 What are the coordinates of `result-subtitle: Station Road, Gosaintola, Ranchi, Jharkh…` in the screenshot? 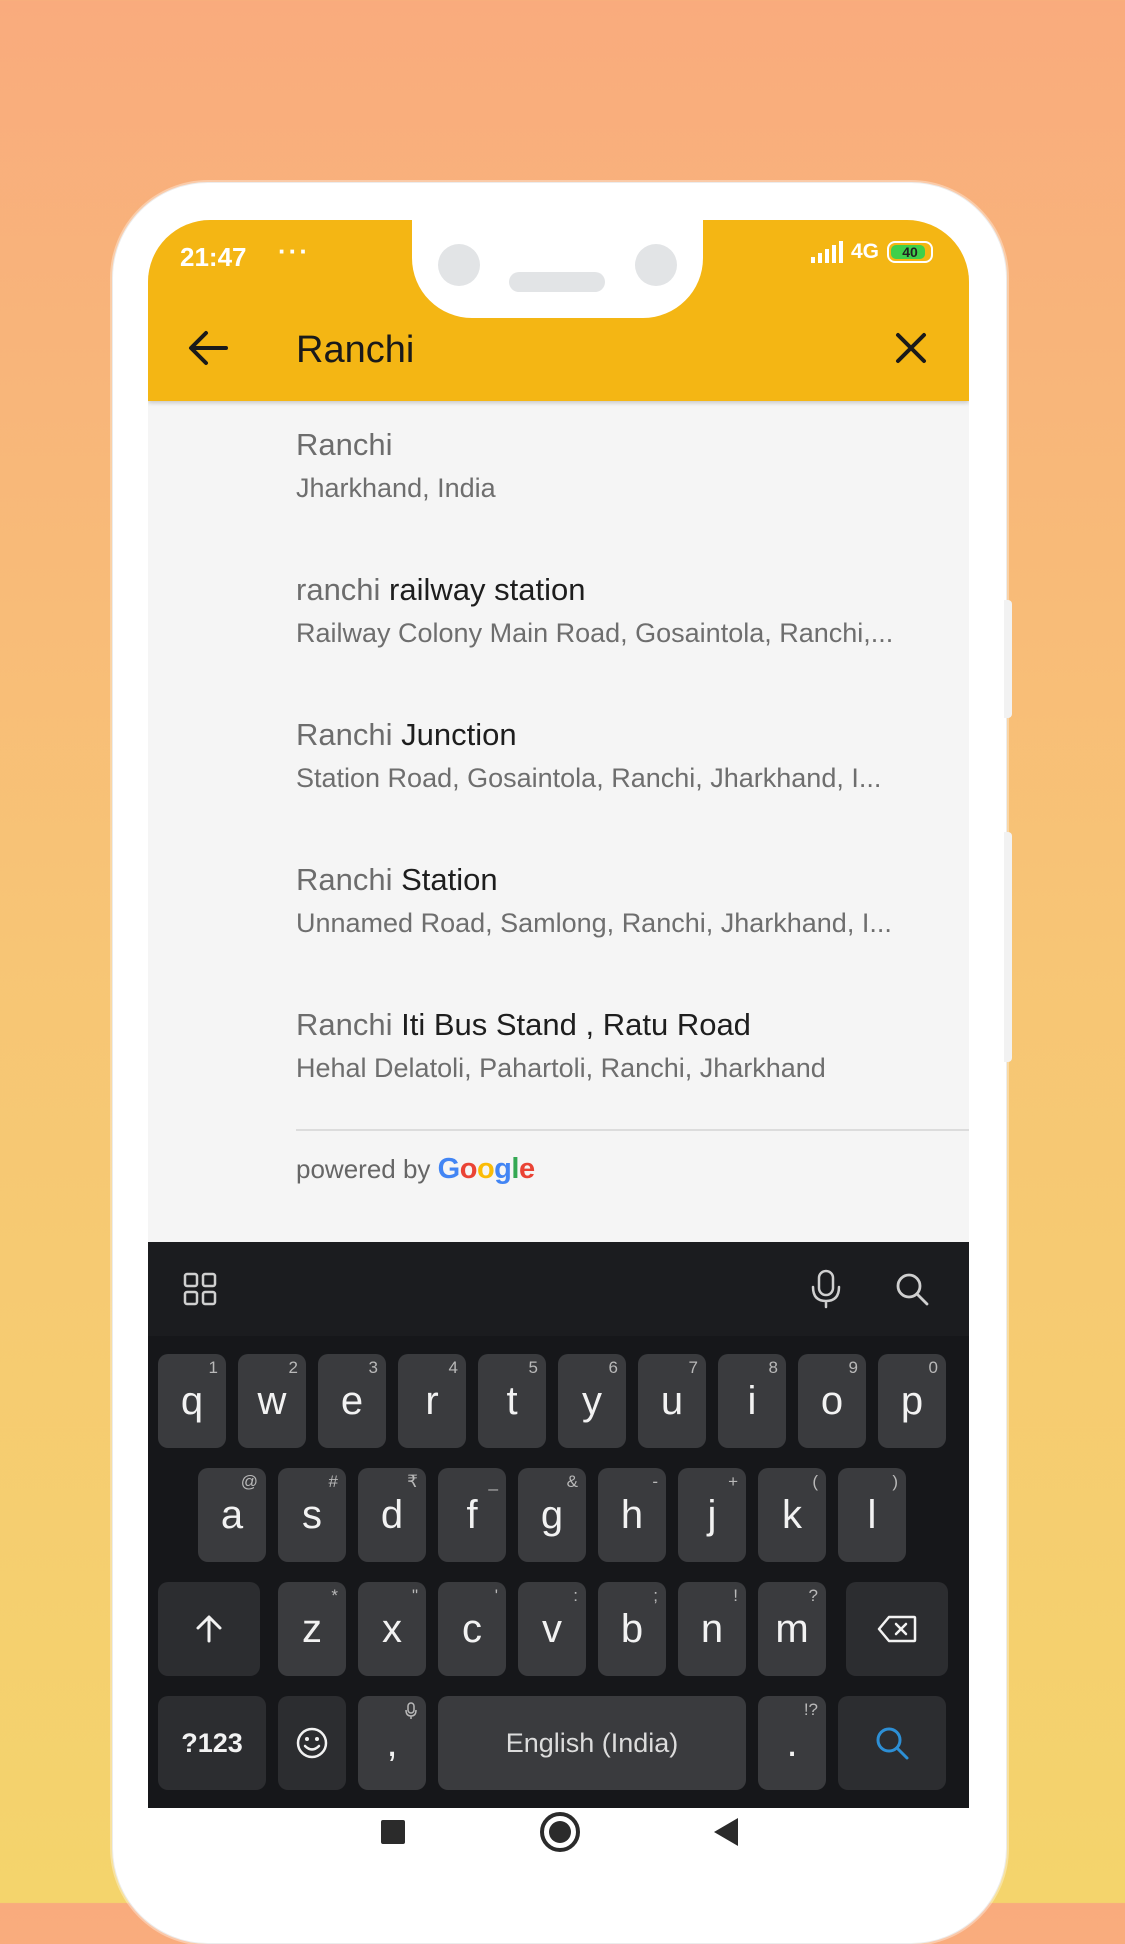 It's located at (589, 778).